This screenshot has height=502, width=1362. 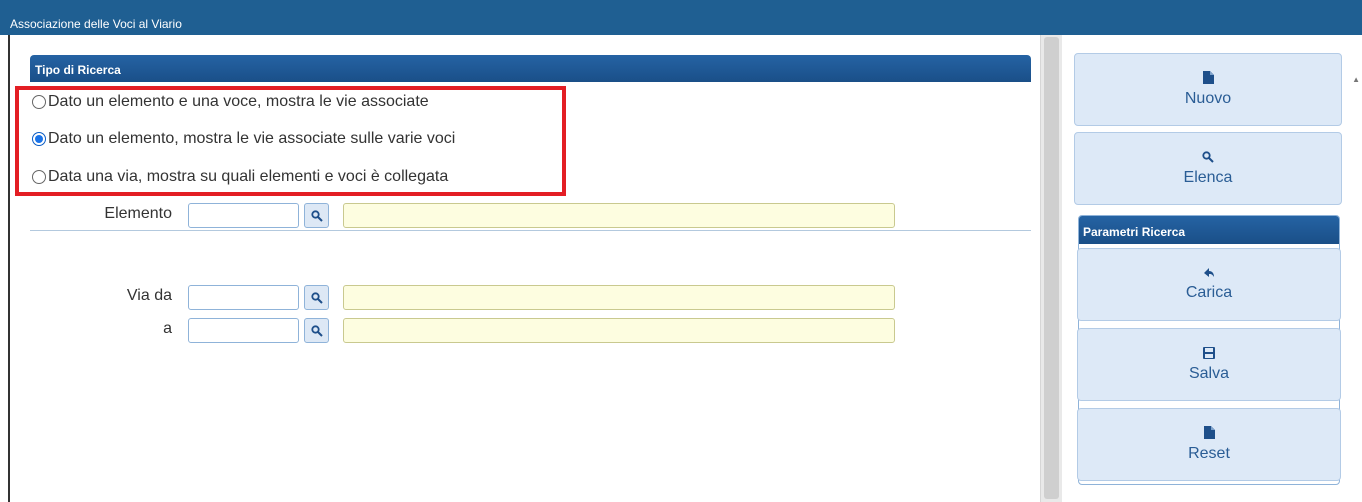 What do you see at coordinates (619, 297) in the screenshot?
I see `via-da-description-field` at bounding box center [619, 297].